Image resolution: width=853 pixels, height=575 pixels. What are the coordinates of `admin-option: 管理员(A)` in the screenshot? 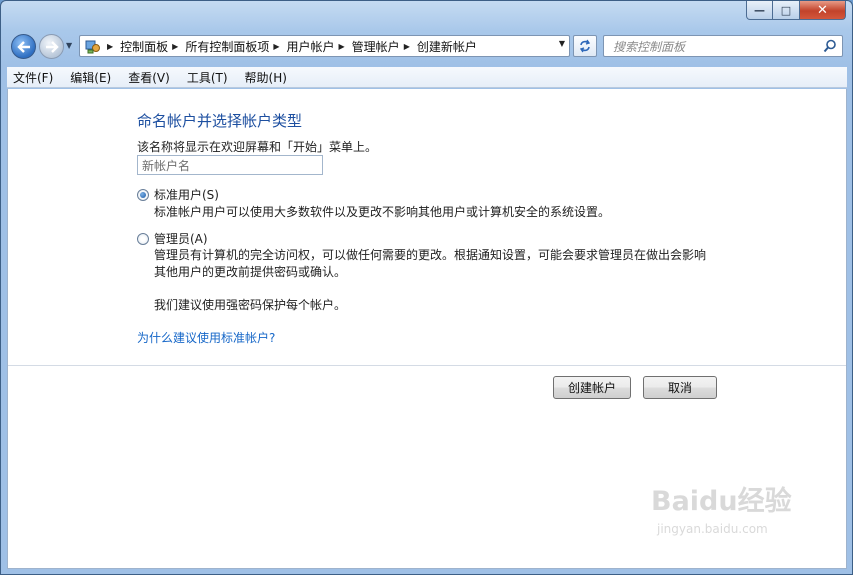 It's located at (172, 238).